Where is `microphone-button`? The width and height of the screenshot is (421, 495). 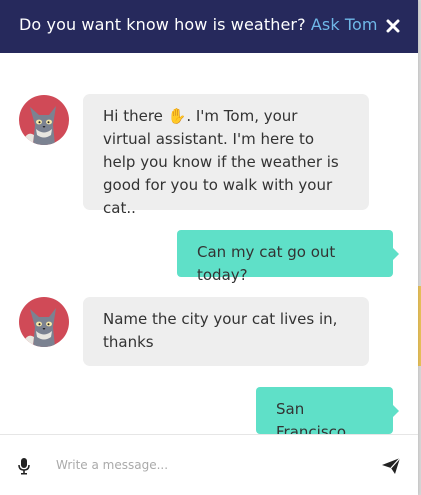
microphone-button is located at coordinates (24, 466).